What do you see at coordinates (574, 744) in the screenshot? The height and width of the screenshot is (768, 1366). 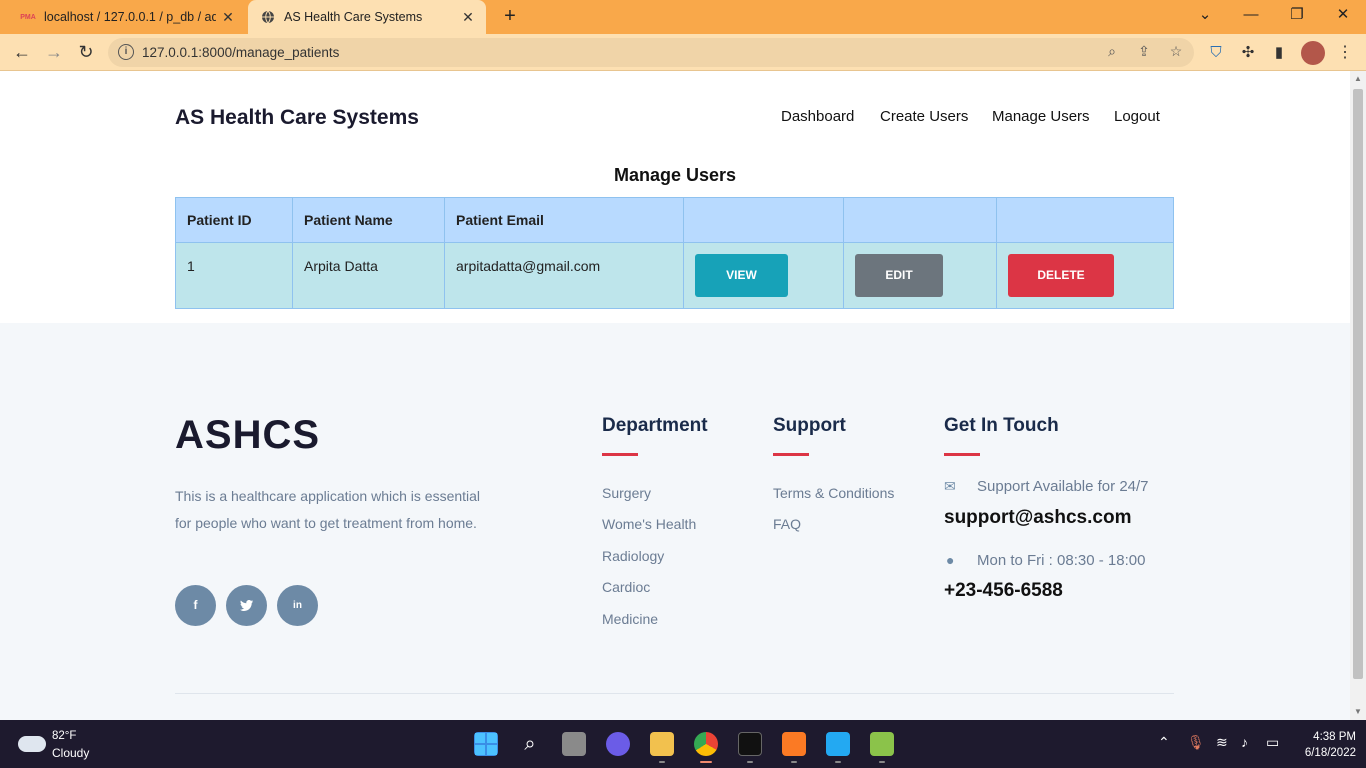 I see `task-view-icon` at bounding box center [574, 744].